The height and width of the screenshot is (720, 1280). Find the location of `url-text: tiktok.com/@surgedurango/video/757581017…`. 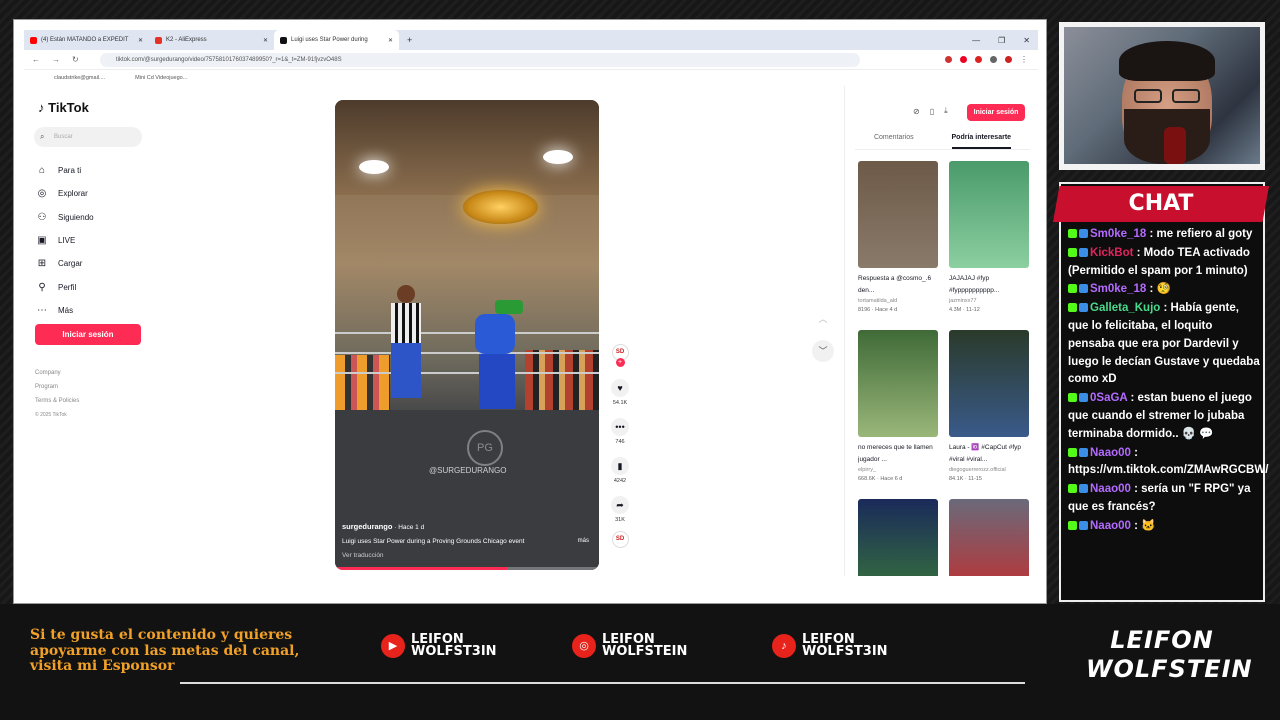

url-text: tiktok.com/@surgedurango/video/757581017… is located at coordinates (229, 60).